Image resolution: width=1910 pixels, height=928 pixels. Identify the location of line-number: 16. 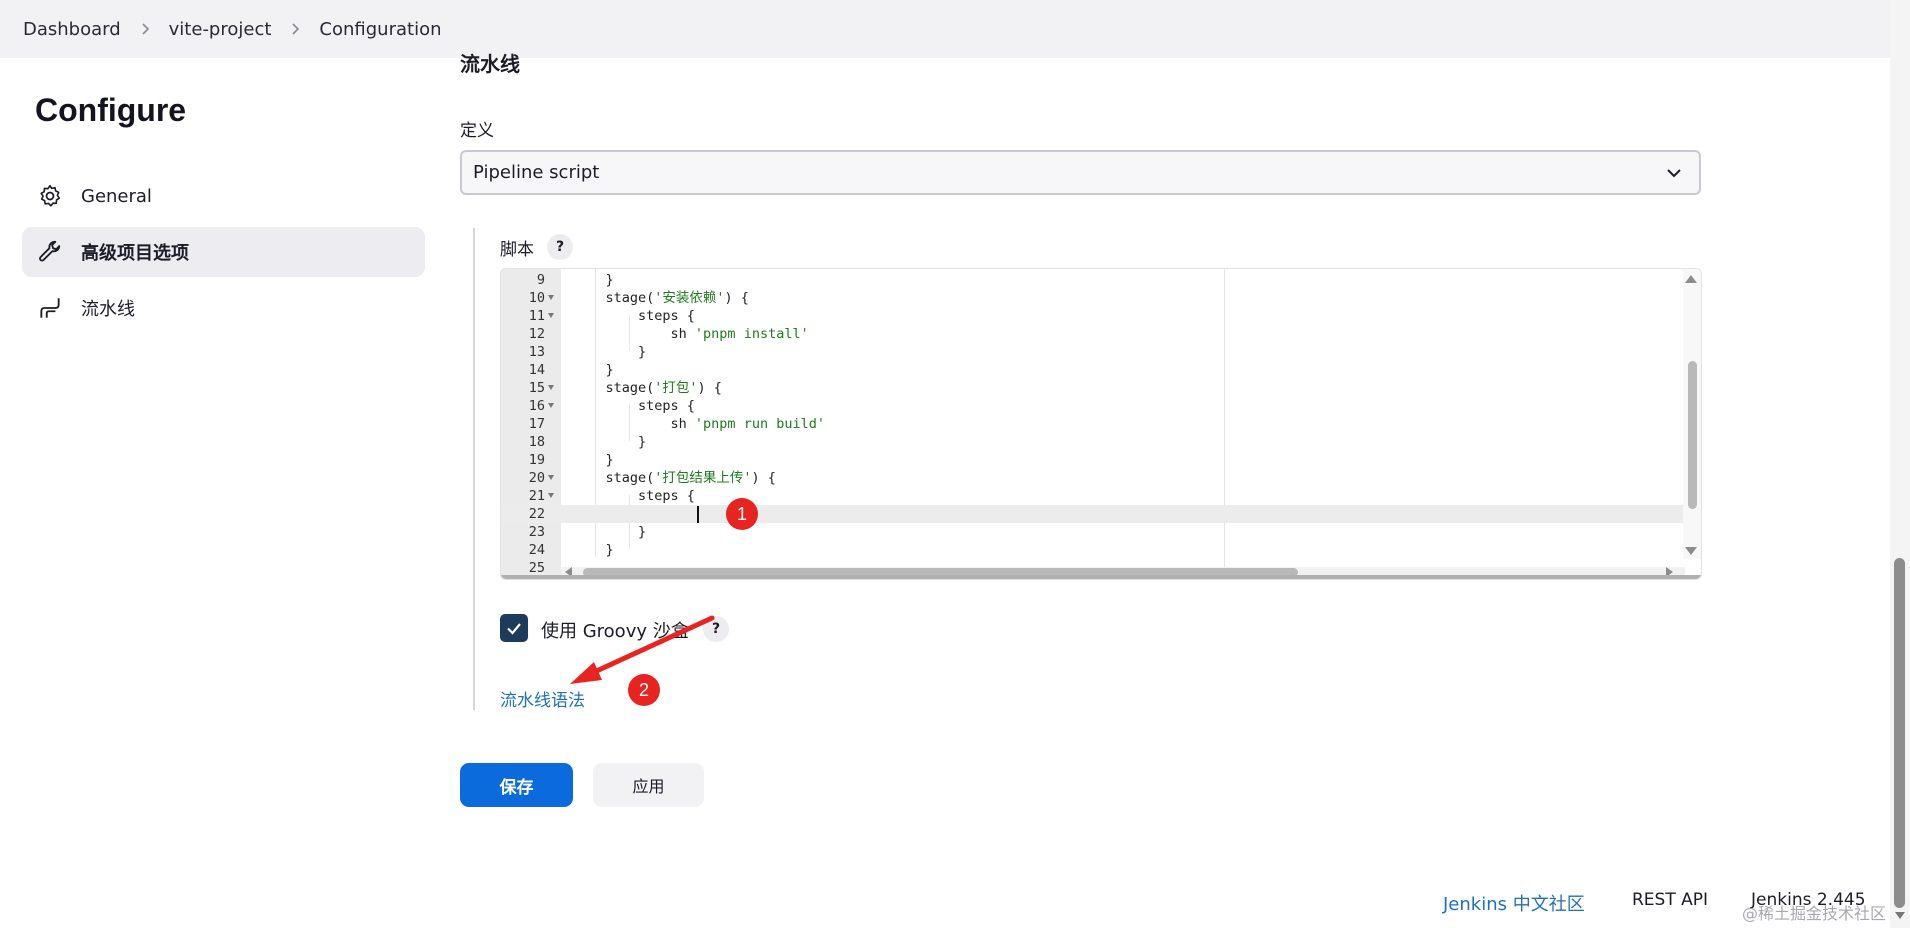
(536, 406).